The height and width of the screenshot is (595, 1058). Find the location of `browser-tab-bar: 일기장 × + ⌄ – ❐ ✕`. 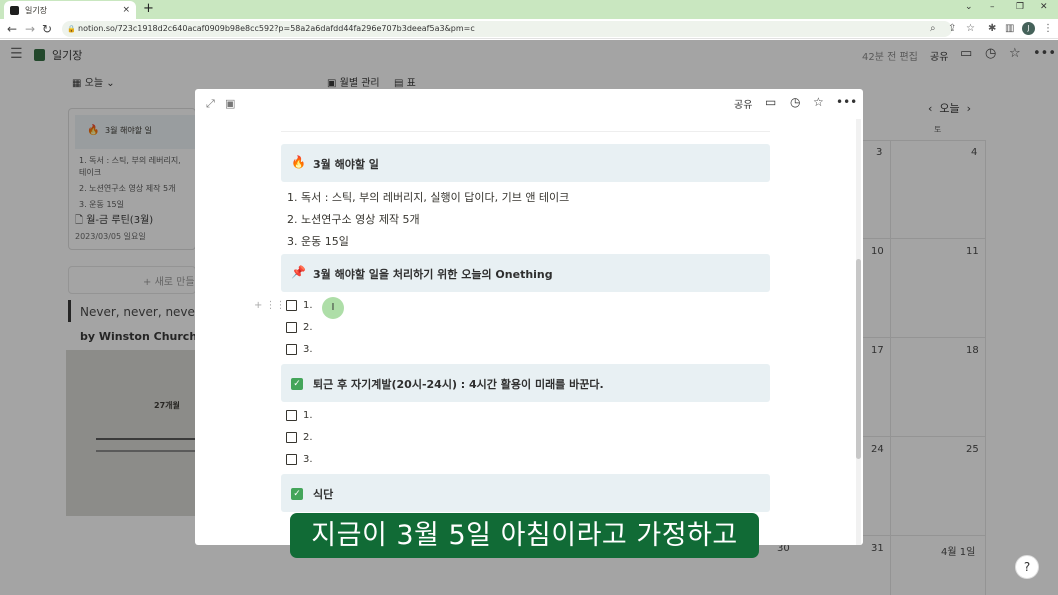

browser-tab-bar: 일기장 × + ⌄ – ❐ ✕ is located at coordinates (529, 9).